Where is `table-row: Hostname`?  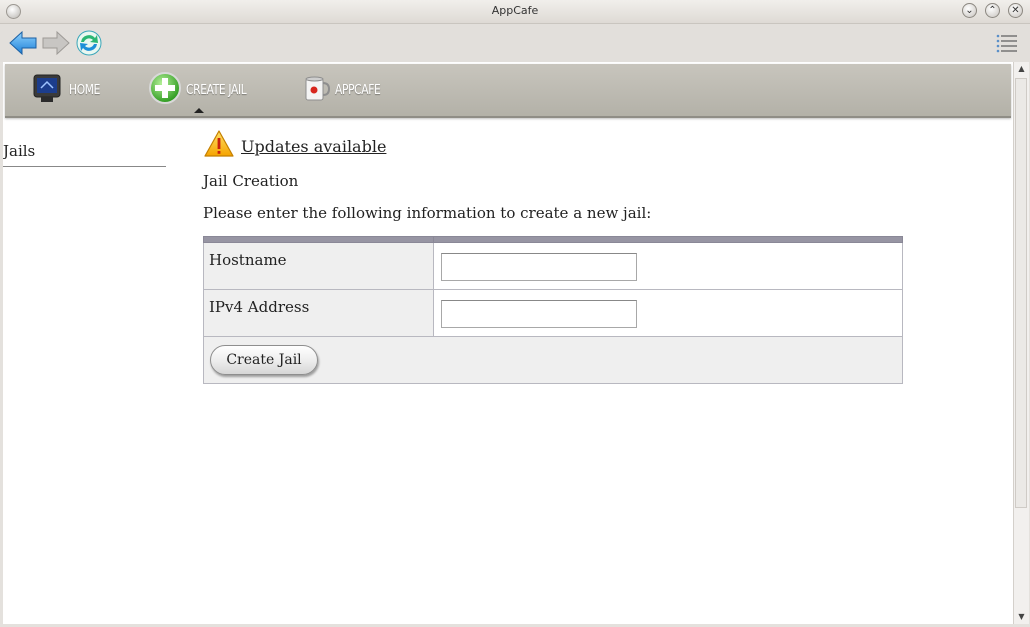
table-row: Hostname is located at coordinates (553, 266).